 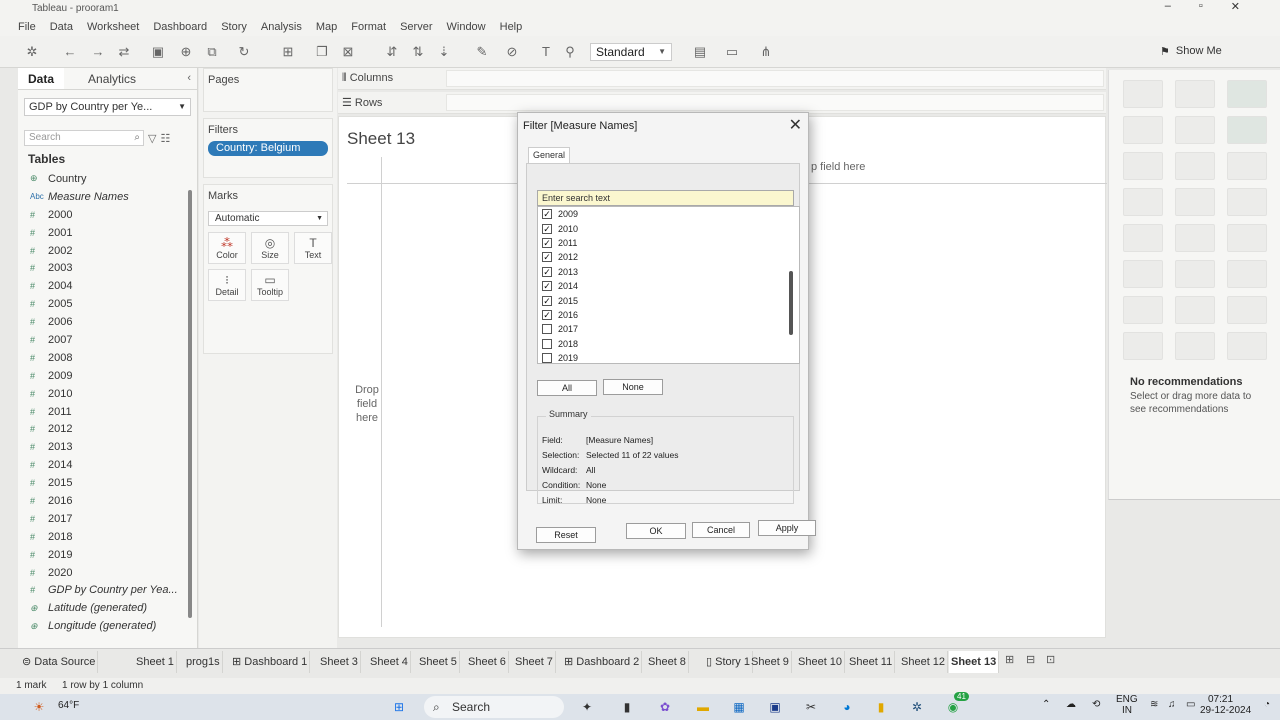 I want to click on rows-shelf: ☰ Rows, so click(x=722, y=103).